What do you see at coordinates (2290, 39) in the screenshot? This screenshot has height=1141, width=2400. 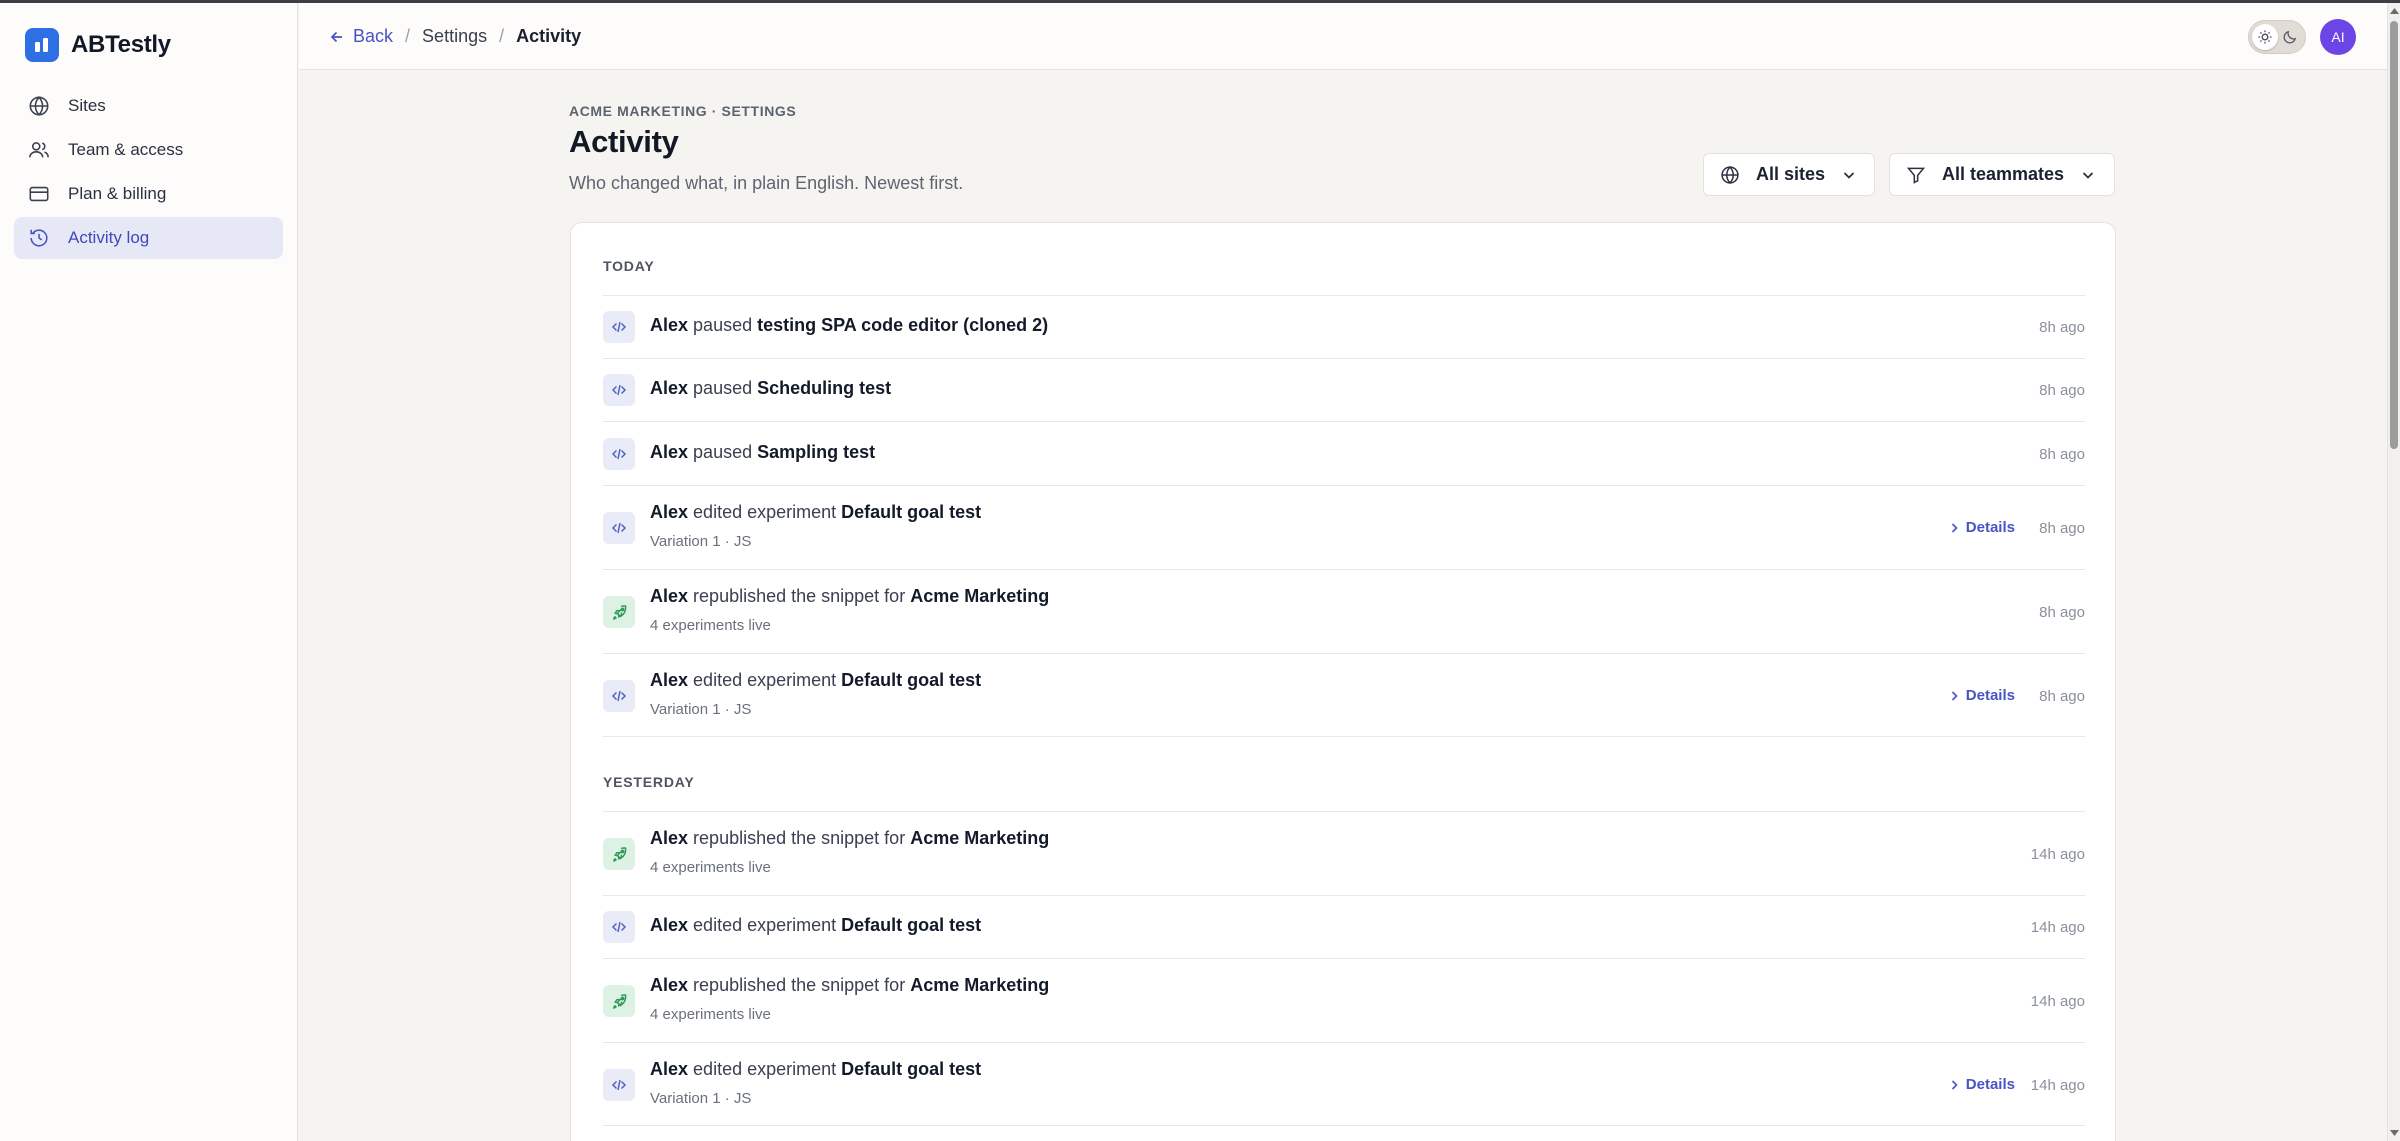 I see `moon-icon` at bounding box center [2290, 39].